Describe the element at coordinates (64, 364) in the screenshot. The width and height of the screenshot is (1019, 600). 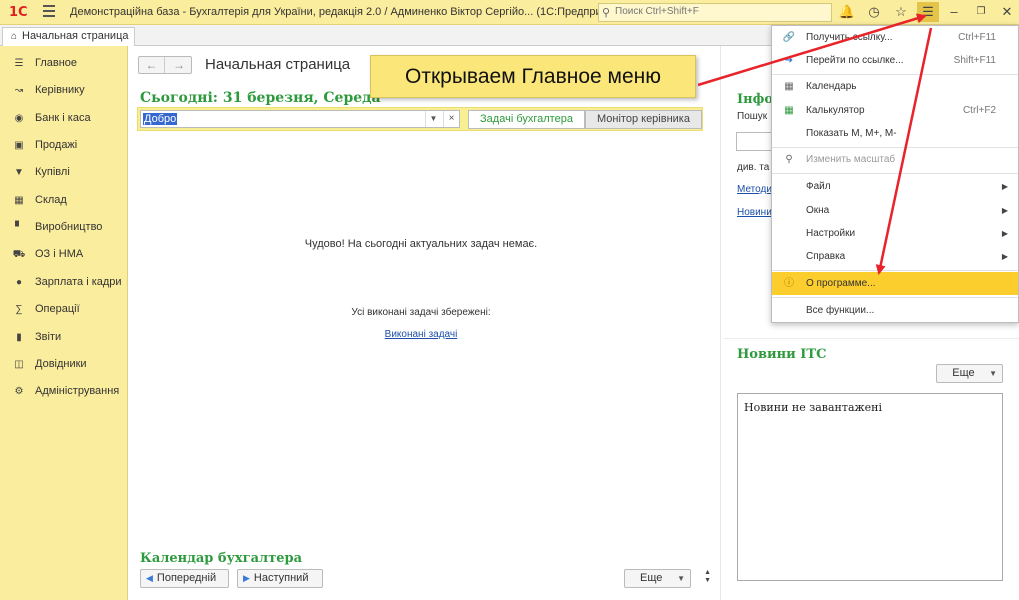
I see `sidebar-item-directories: ◫ Довідники` at that location.